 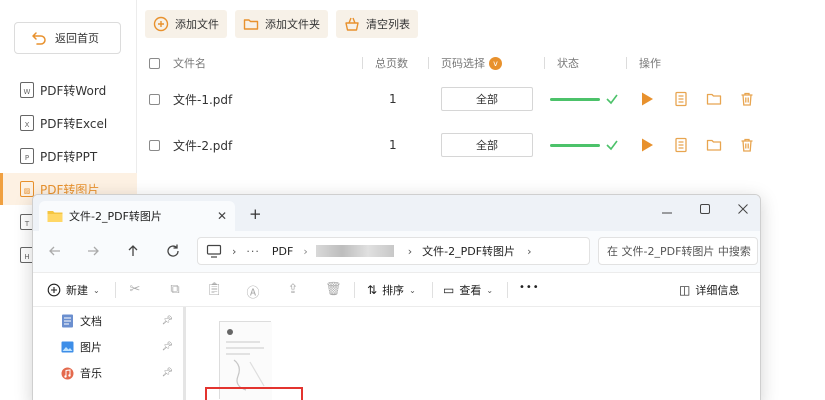 What do you see at coordinates (468, 251) in the screenshot?
I see `breadcrumb-current-folder: 文件-2_PDF转图片` at bounding box center [468, 251].